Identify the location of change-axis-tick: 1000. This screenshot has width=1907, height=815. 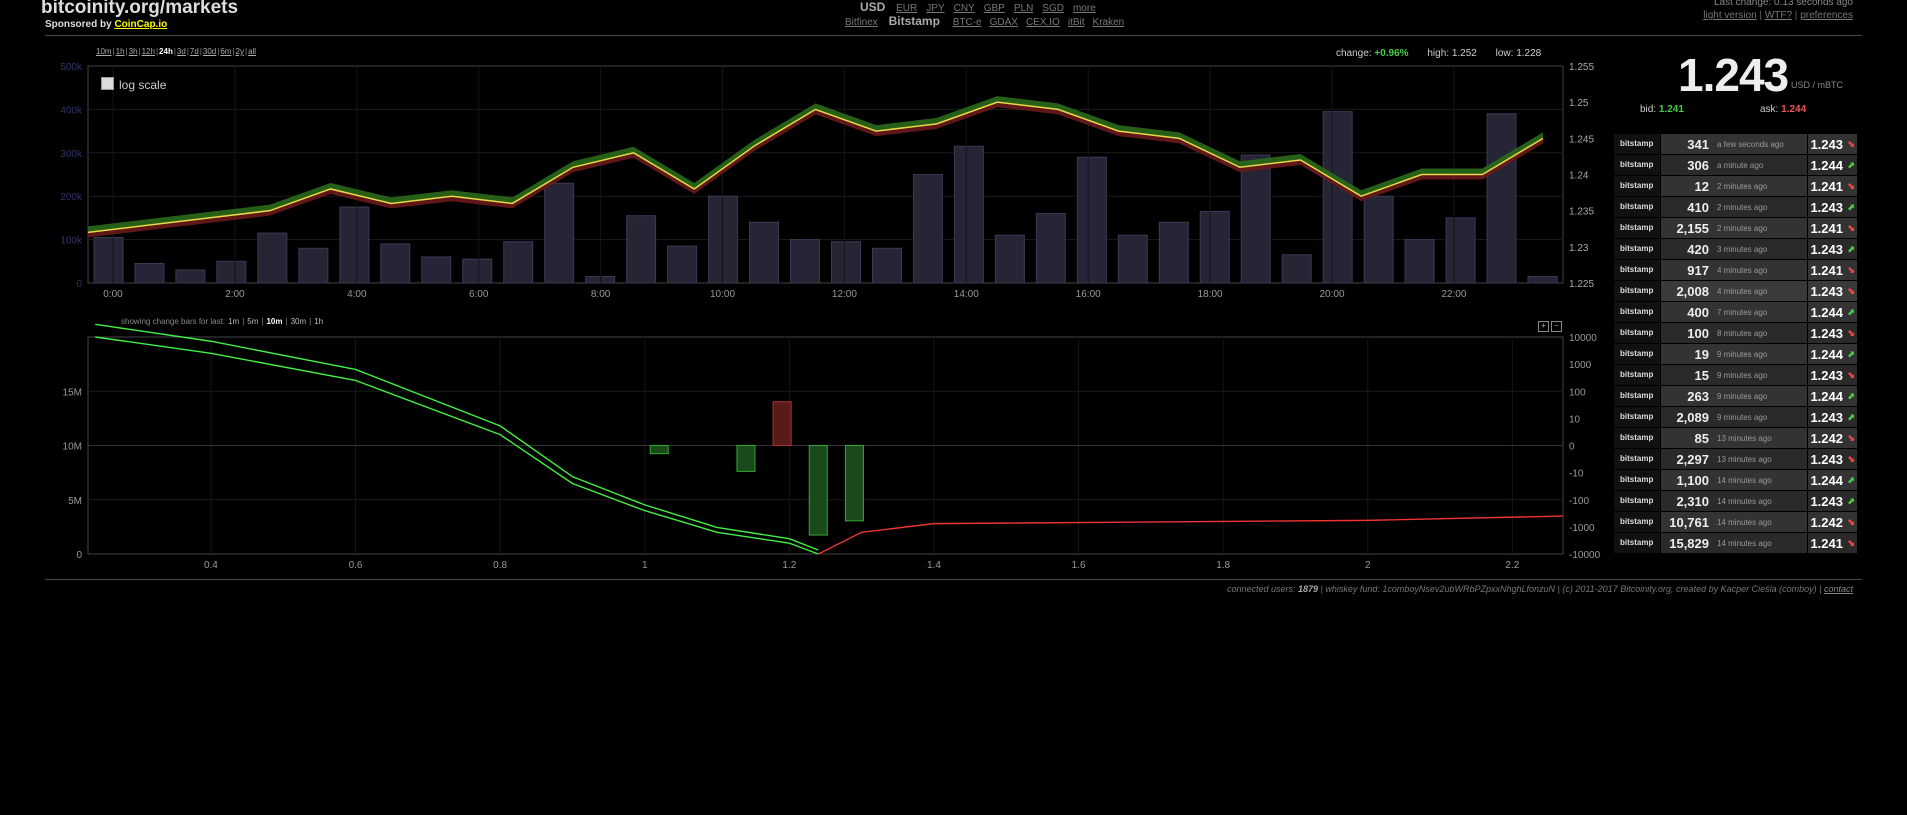
(1580, 365).